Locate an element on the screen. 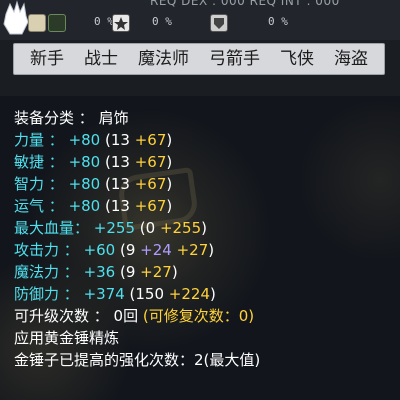  stat-bonus: +255 is located at coordinates (180, 228).